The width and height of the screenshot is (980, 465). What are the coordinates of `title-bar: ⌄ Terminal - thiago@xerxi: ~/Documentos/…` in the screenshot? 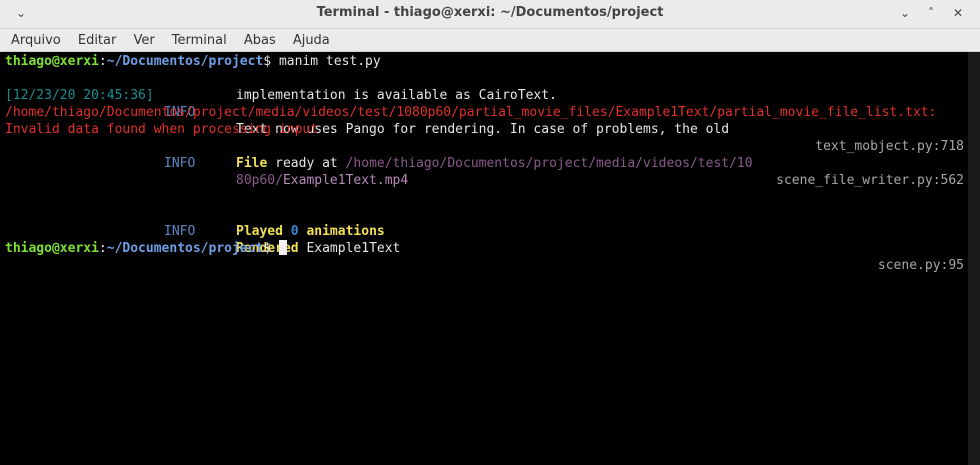 It's located at (490, 14).